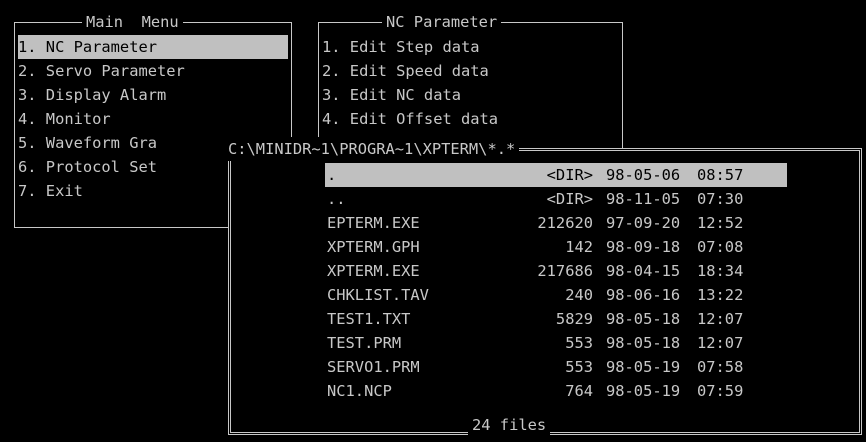 Image resolution: width=866 pixels, height=442 pixels. I want to click on file-row: TEST1.TXT 5829 98-05-18 12:07, so click(556, 319).